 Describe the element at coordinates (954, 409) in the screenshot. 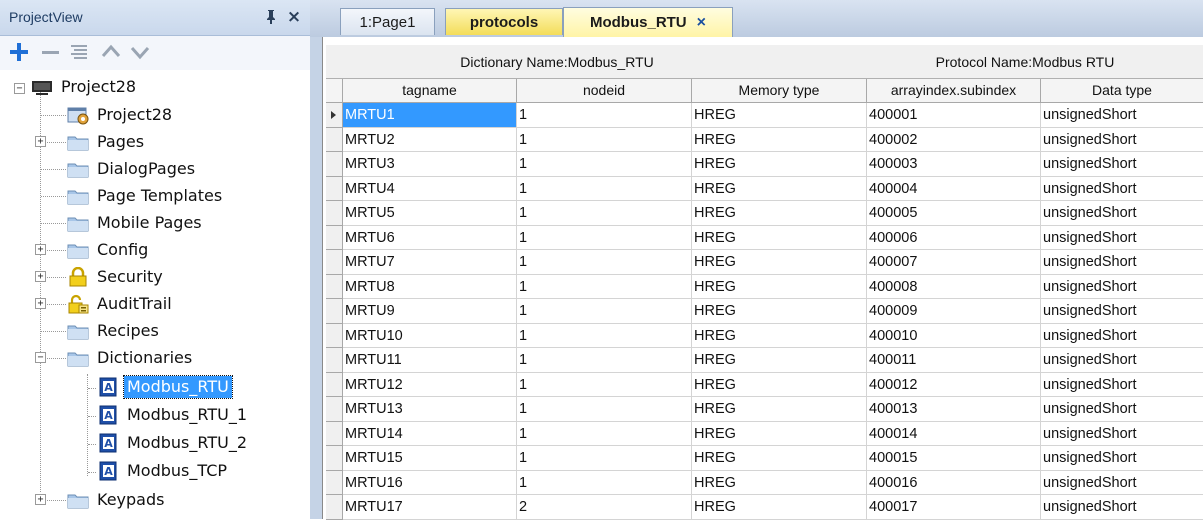

I see `arrayindex-cell: 400013` at that location.